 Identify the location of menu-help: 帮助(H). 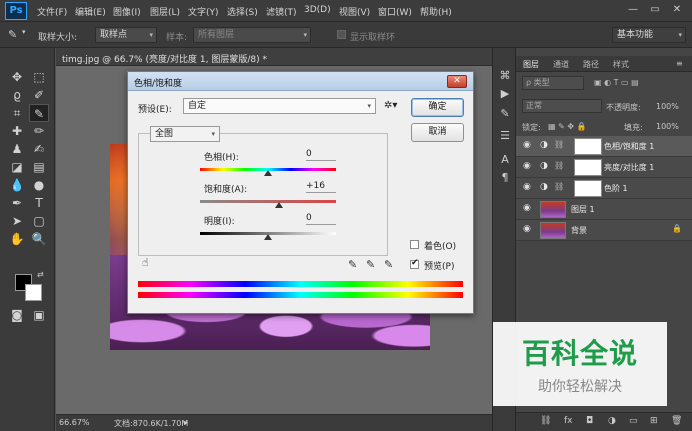
(436, 11).